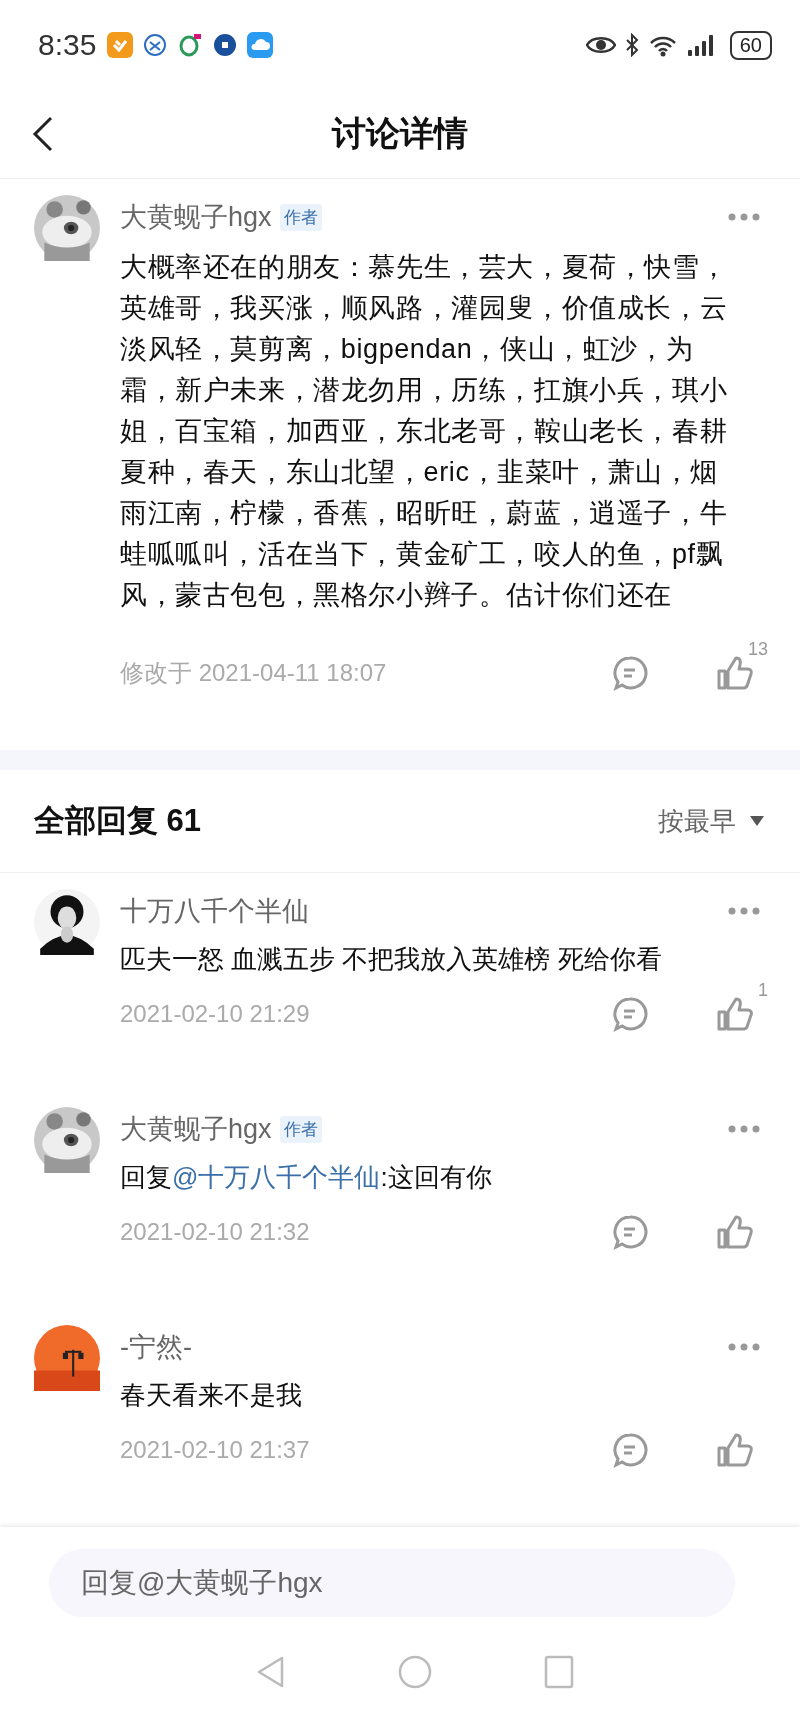 The height and width of the screenshot is (1727, 800). I want to click on author-name: 十万八千个半仙, so click(214, 911).